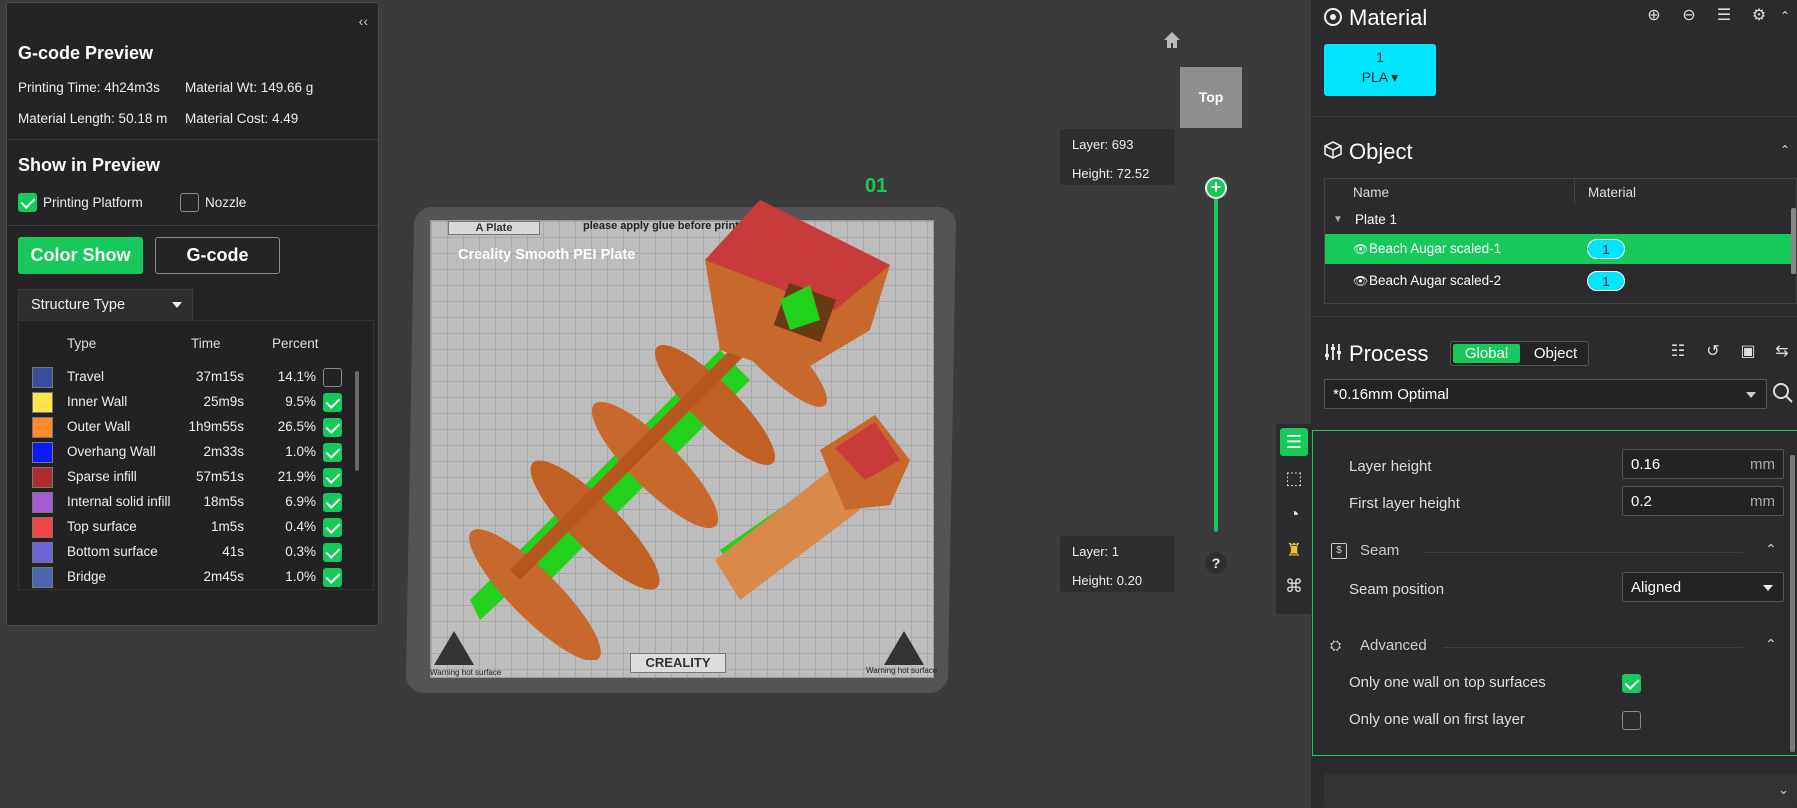 Image resolution: width=1797 pixels, height=808 pixels. I want to click on tab-global: Global, so click(1486, 353).